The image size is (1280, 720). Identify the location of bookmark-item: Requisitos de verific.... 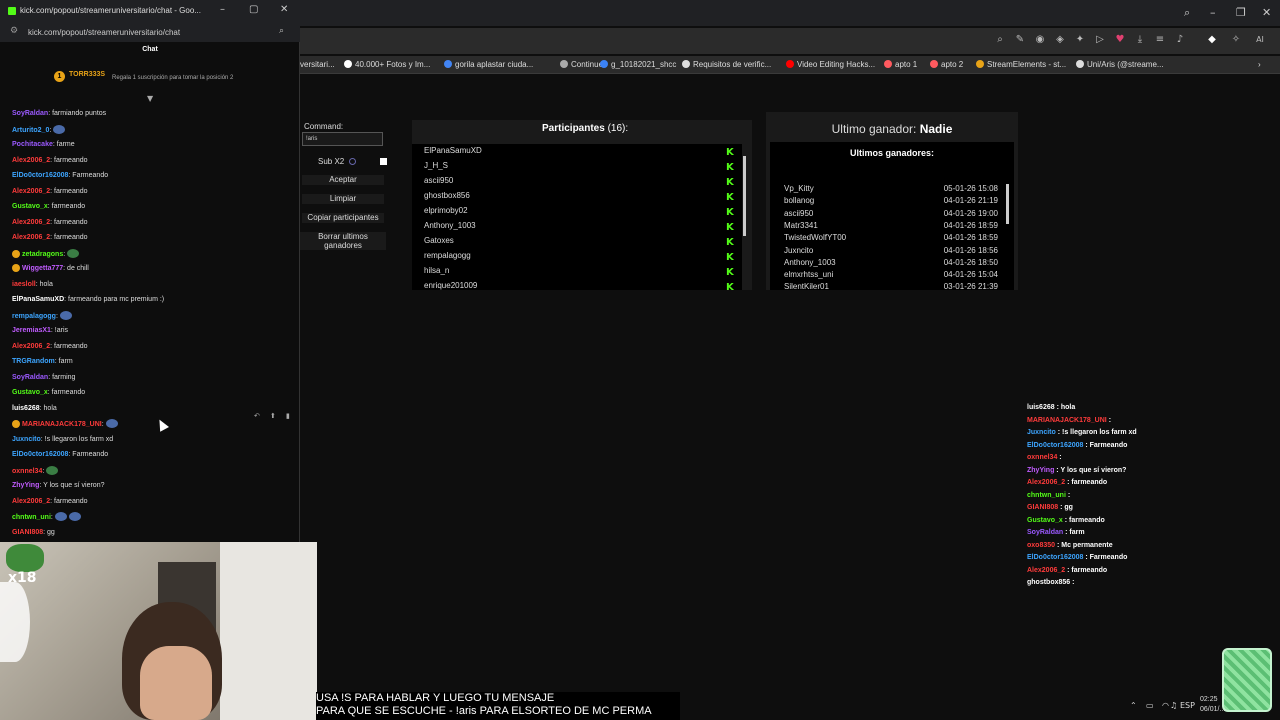
(726, 64).